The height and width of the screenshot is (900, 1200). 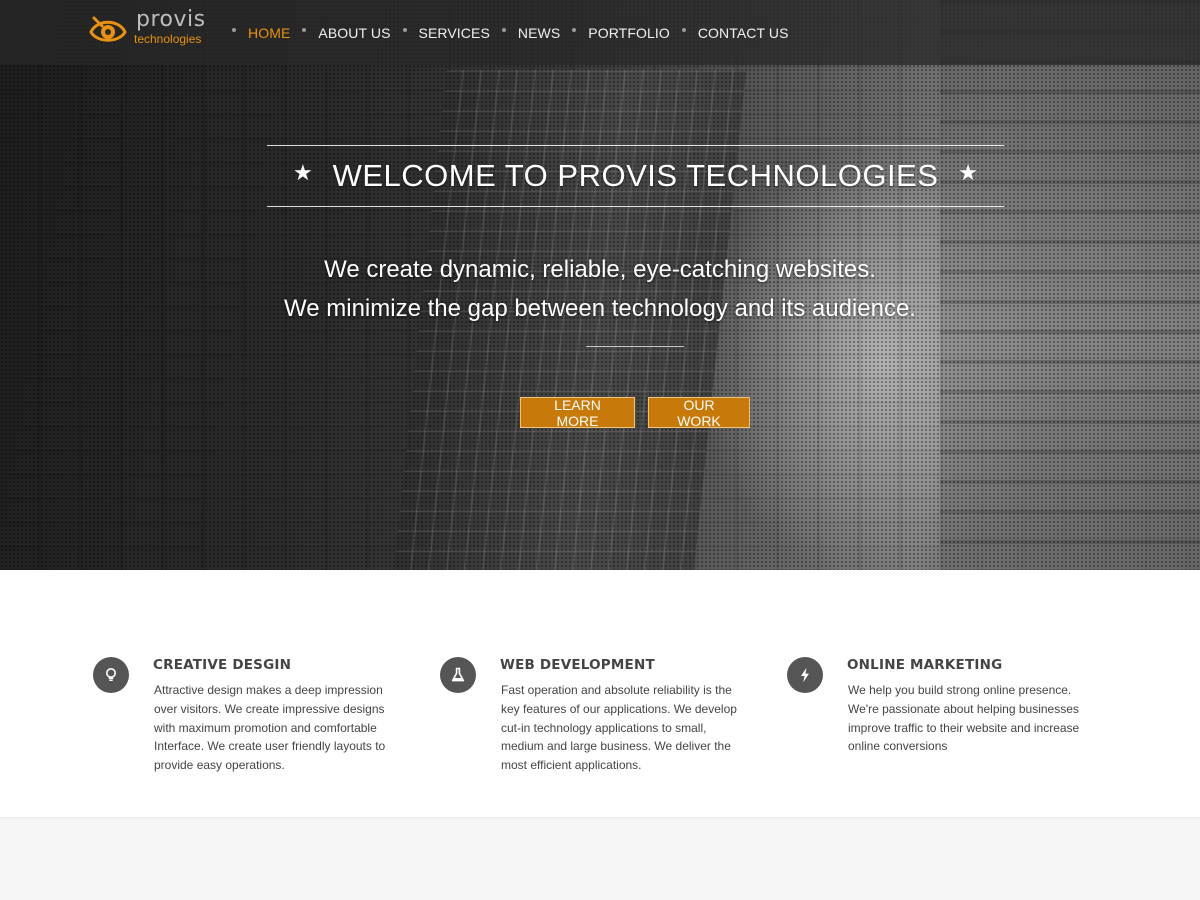 I want to click on nav-item-services: SERVICES, so click(x=440, y=33).